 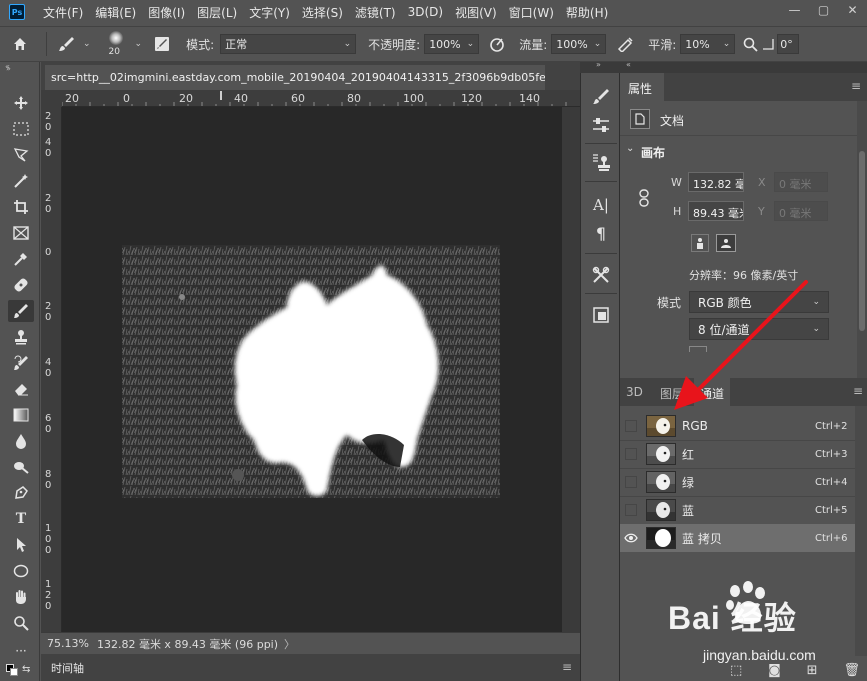 I want to click on menu-3d: 3D(D), so click(x=425, y=12).